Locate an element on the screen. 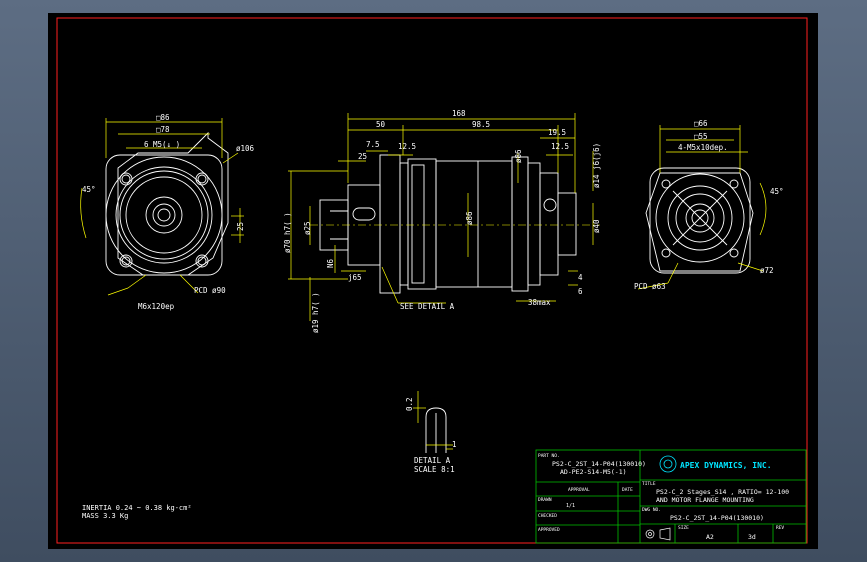 The image size is (867, 562). left-end-view is located at coordinates (167, 203).